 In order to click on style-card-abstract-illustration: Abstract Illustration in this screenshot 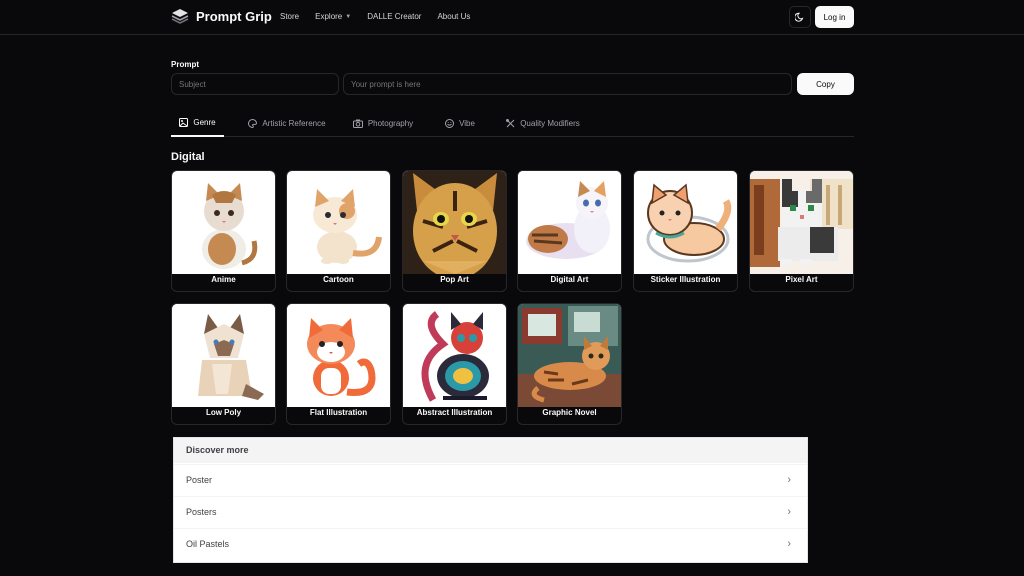, I will do `click(454, 364)`.